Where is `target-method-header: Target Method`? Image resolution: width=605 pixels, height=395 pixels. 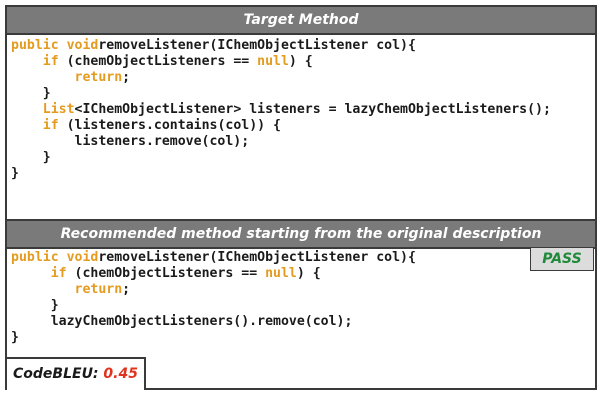
target-method-header: Target Method is located at coordinates (301, 21).